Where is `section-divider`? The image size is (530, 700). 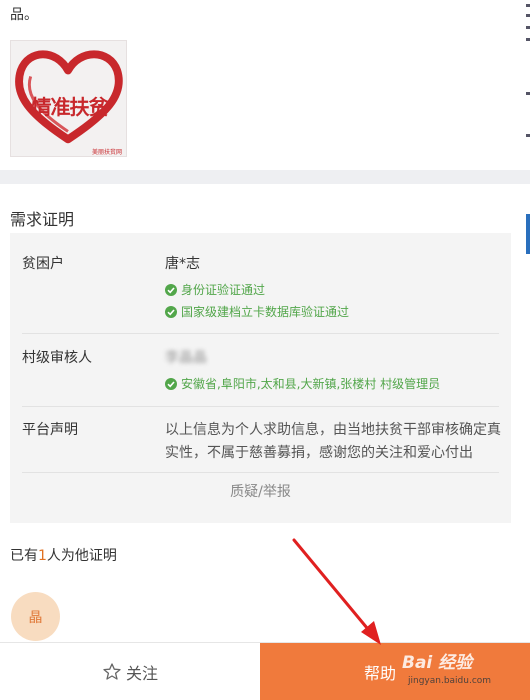
section-divider is located at coordinates (265, 177).